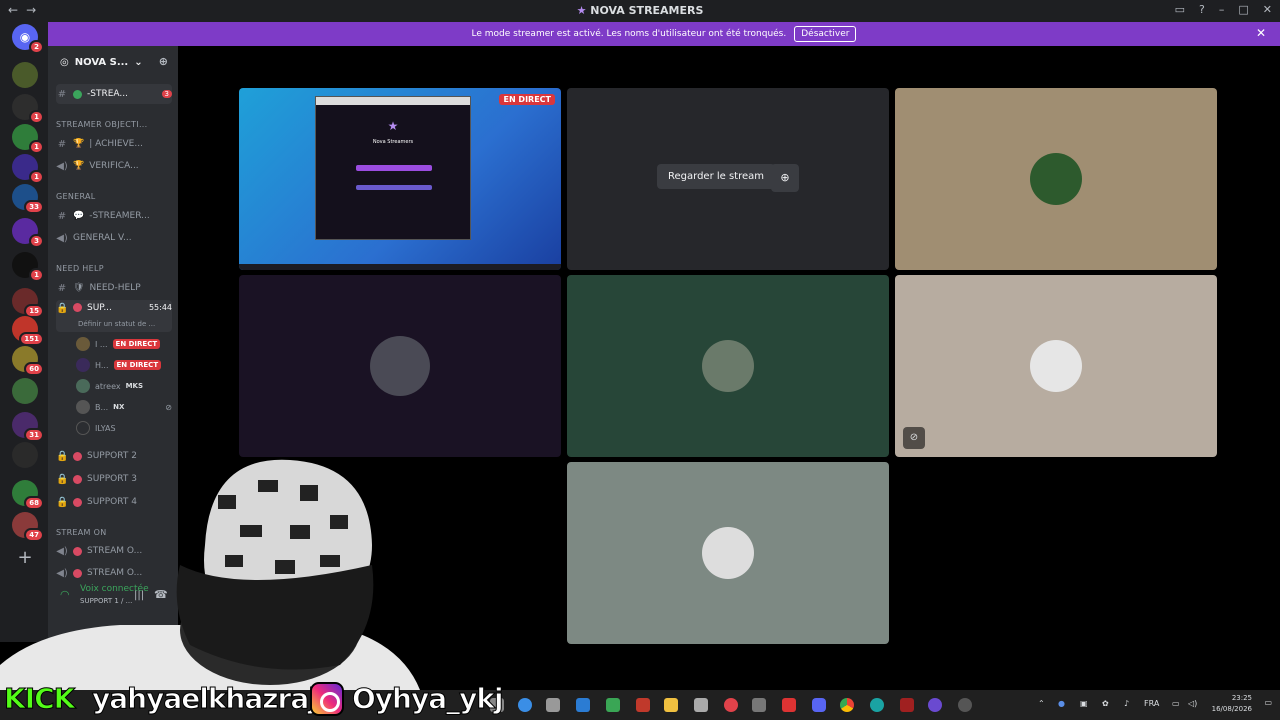  What do you see at coordinates (671, 705) in the screenshot?
I see `folder-icon` at bounding box center [671, 705].